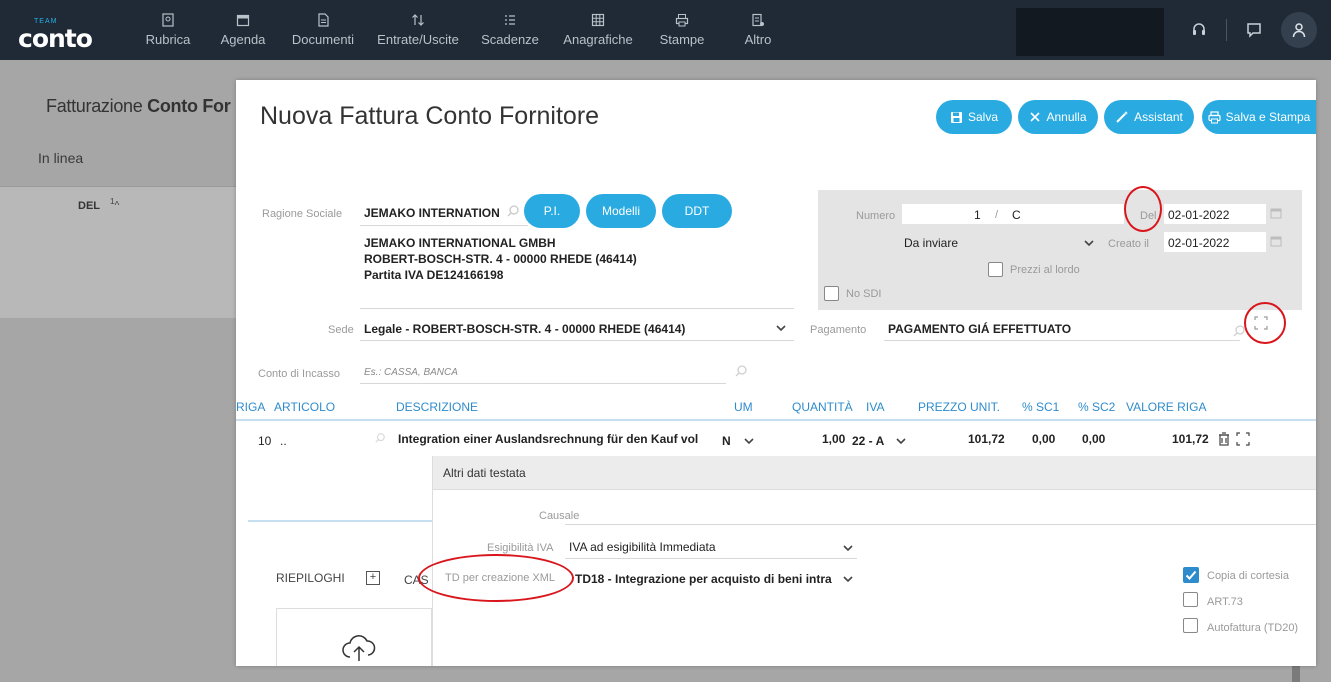 The width and height of the screenshot is (1331, 682). What do you see at coordinates (711, 558) in the screenshot?
I see `esigibilita-underline` at bounding box center [711, 558].